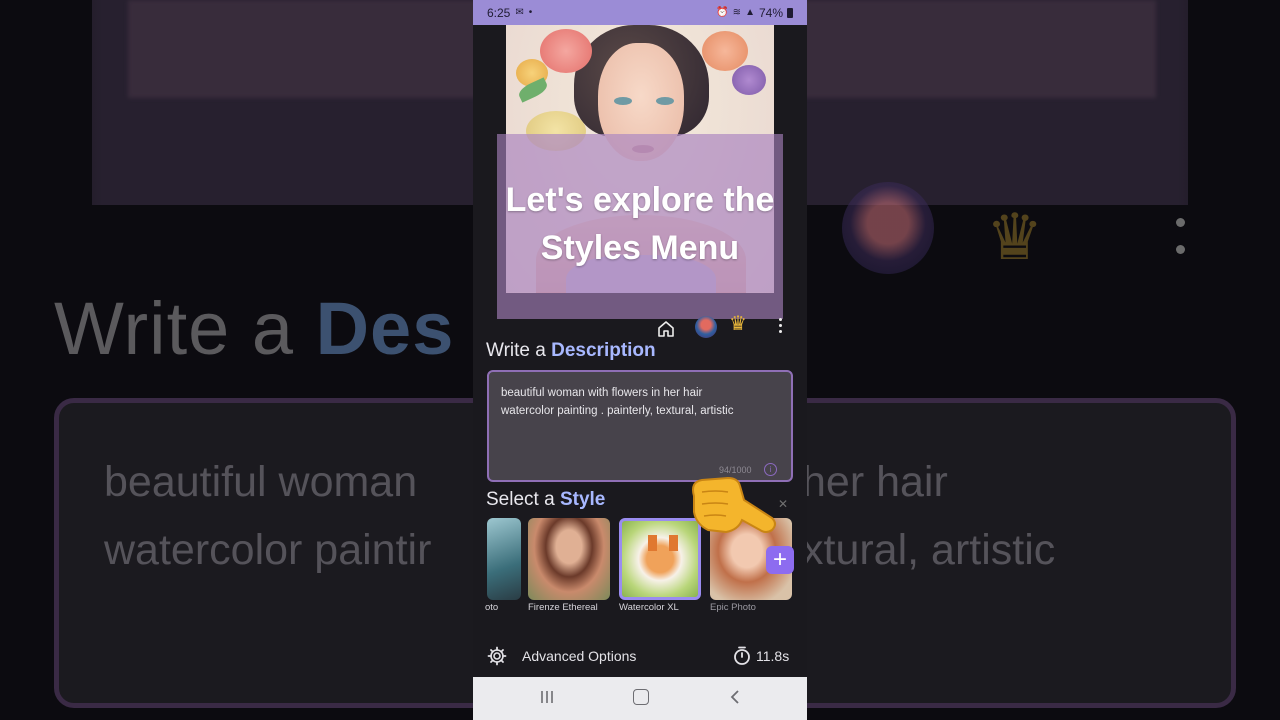  What do you see at coordinates (569, 559) in the screenshot?
I see `style-card-firenze-ethereal` at bounding box center [569, 559].